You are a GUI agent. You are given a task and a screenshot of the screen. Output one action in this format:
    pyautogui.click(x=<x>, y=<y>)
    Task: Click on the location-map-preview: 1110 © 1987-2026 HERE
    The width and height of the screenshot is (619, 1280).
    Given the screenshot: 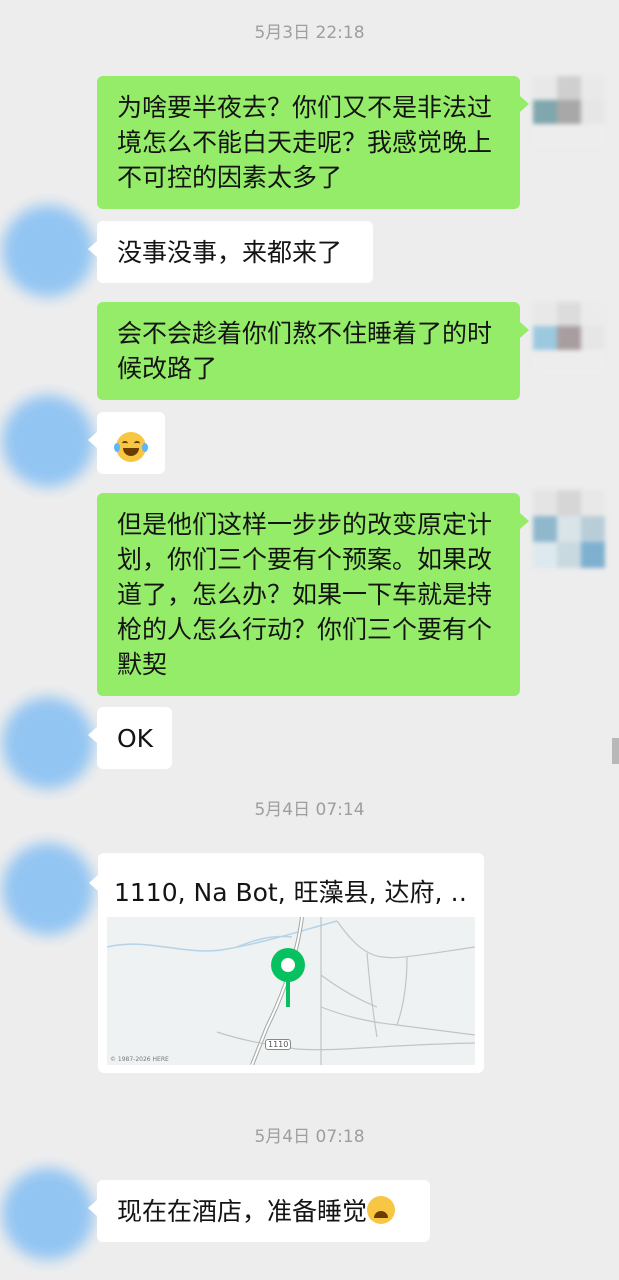 What is the action you would take?
    pyautogui.click(x=291, y=991)
    